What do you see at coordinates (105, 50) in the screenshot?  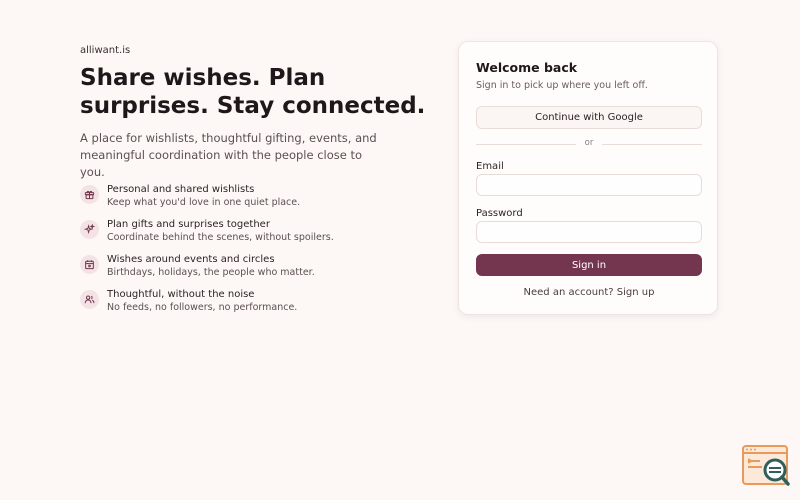 I see `brand-name: alliwant.is` at bounding box center [105, 50].